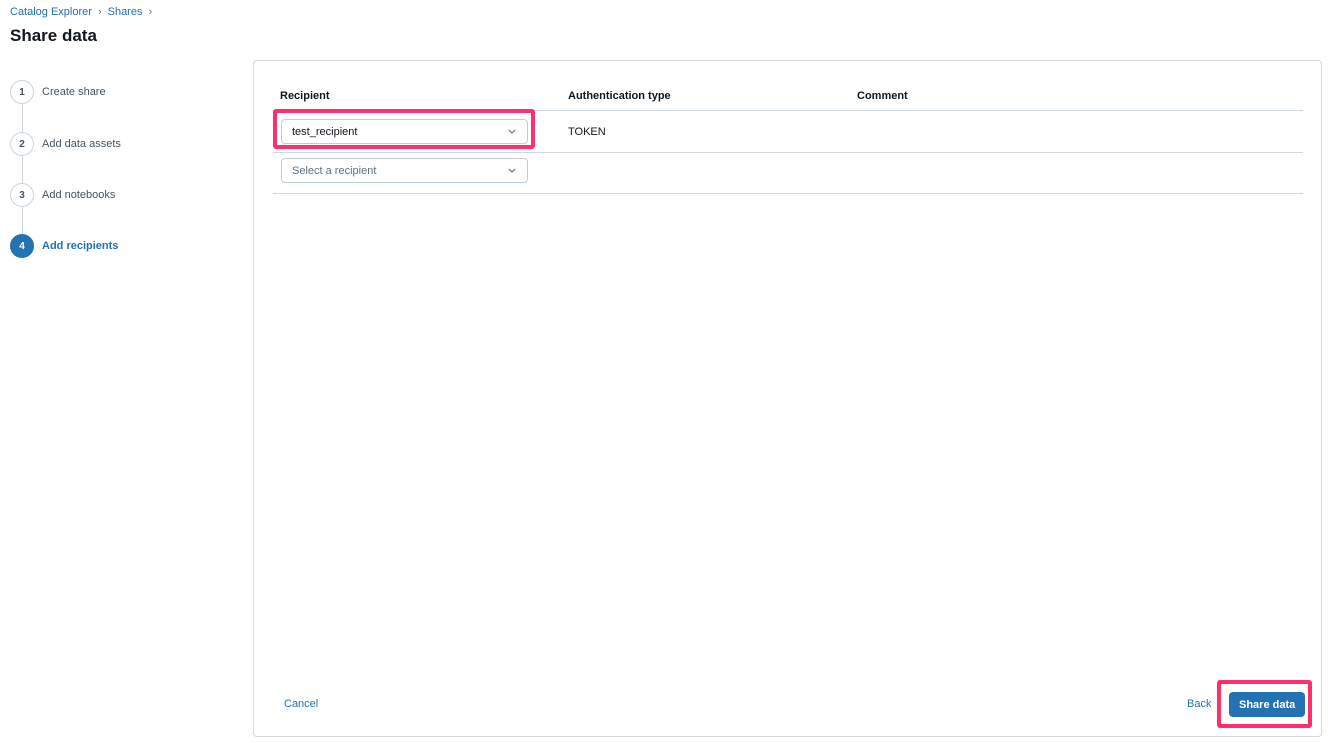  I want to click on step-add-recipients: 4 Add recipients, so click(64, 246).